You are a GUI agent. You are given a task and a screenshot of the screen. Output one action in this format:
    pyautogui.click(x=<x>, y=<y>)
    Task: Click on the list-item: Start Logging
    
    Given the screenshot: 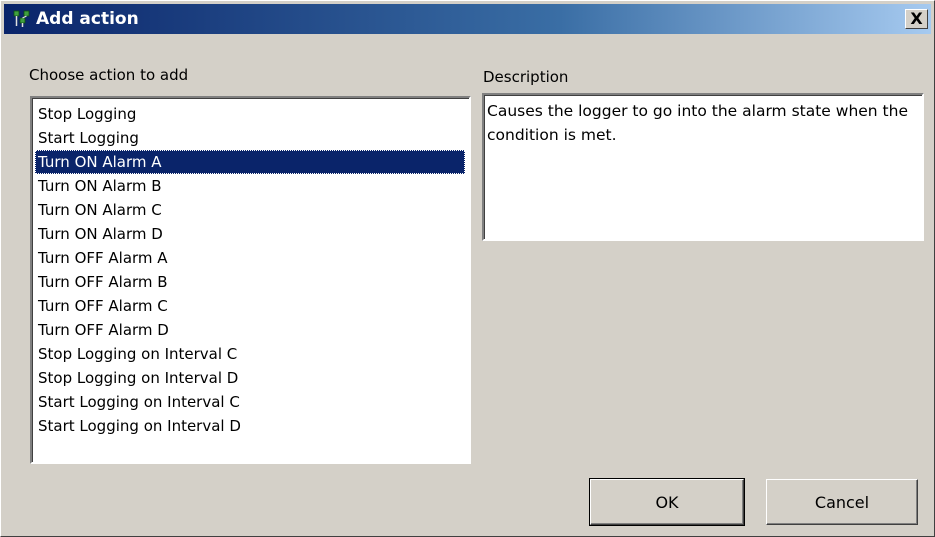 What is the action you would take?
    pyautogui.click(x=250, y=138)
    